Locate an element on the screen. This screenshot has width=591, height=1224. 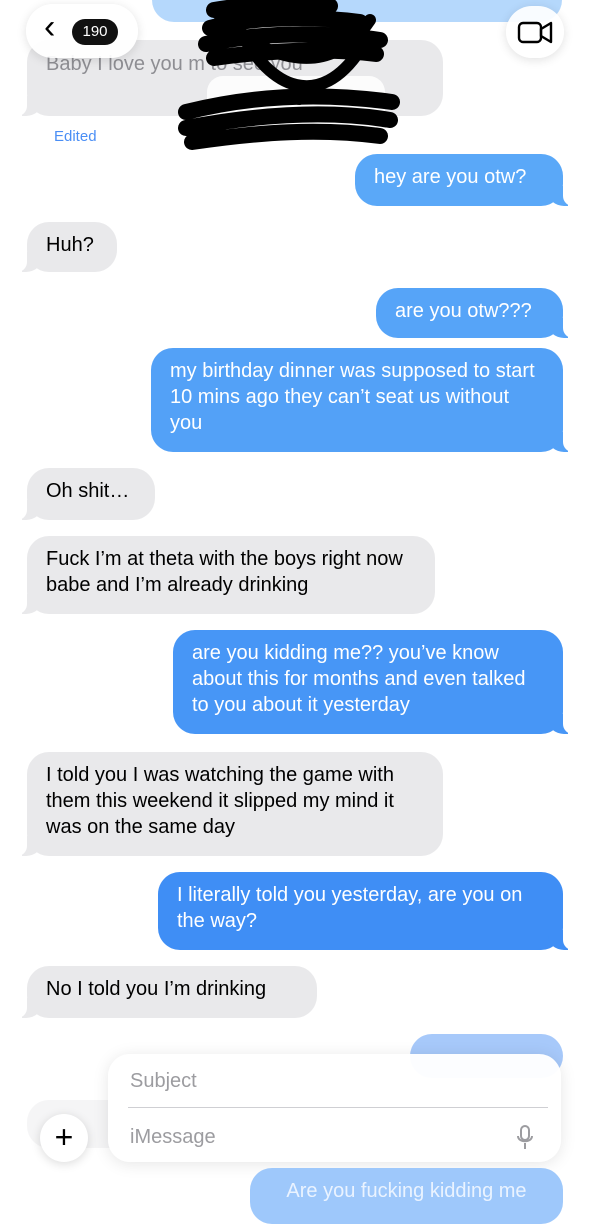
message-text: are you otw??? is located at coordinates (463, 311).